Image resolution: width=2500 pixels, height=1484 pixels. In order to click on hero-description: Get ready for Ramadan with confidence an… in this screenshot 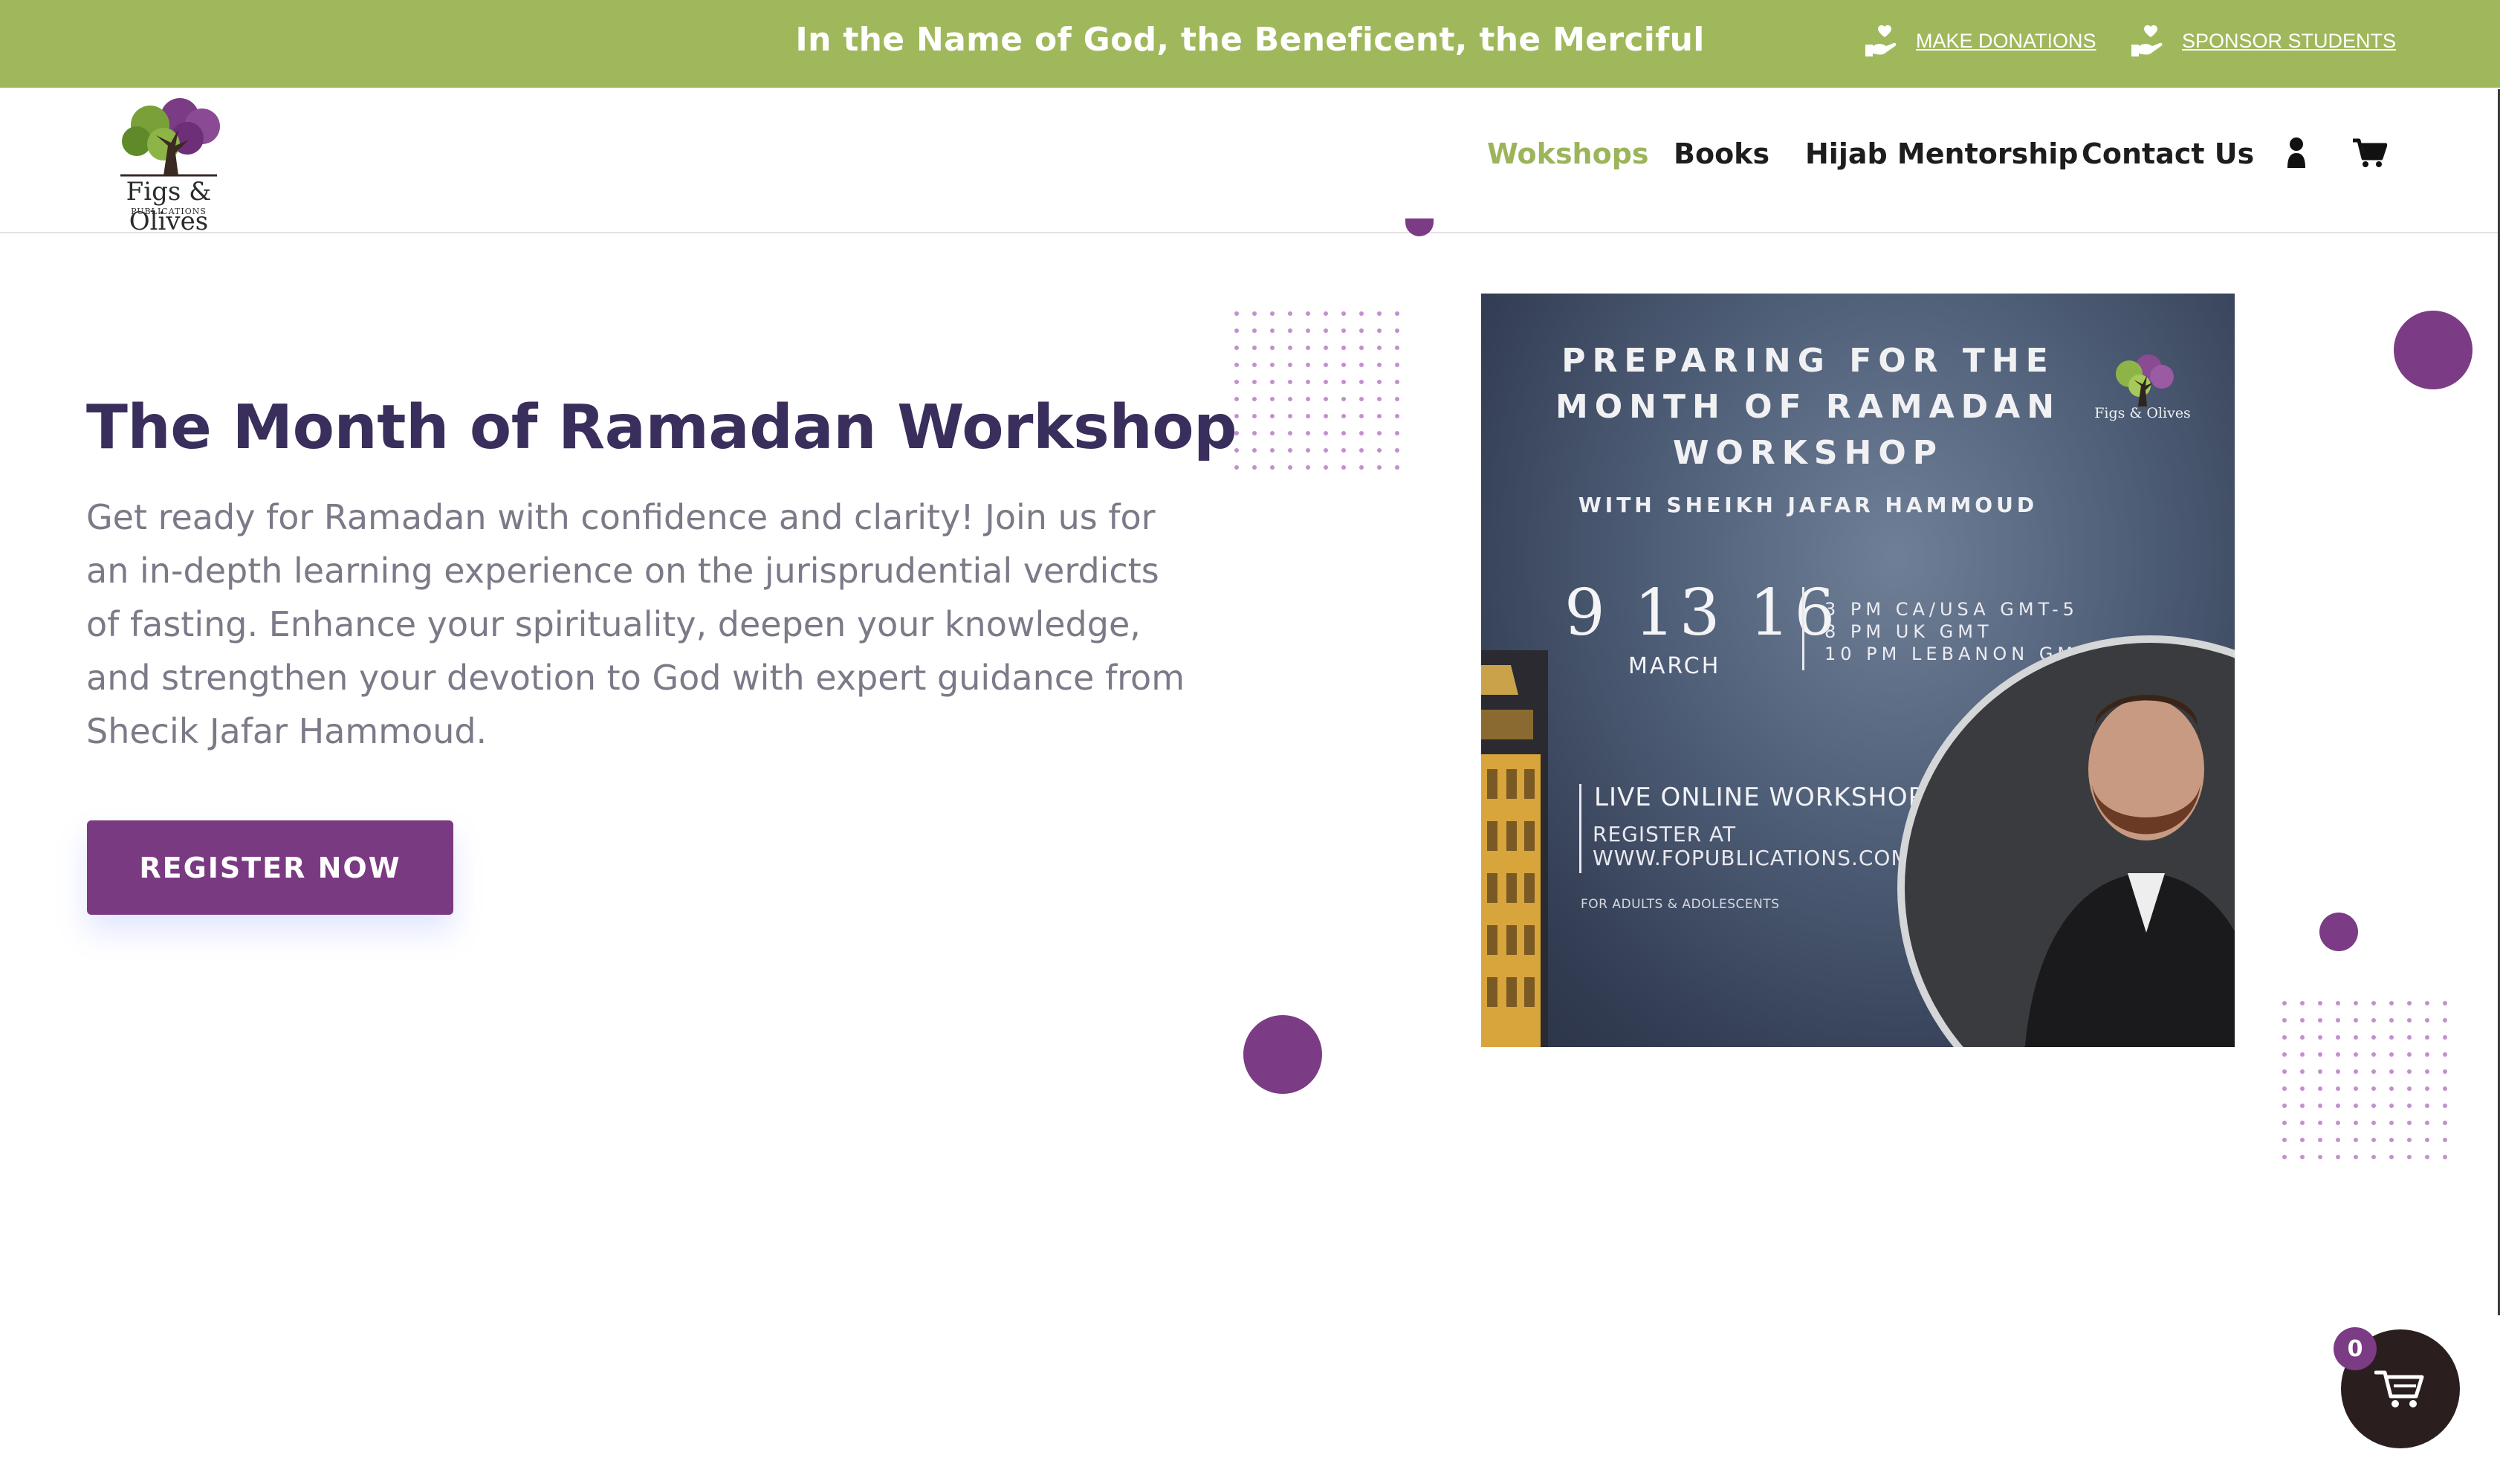, I will do `click(635, 624)`.